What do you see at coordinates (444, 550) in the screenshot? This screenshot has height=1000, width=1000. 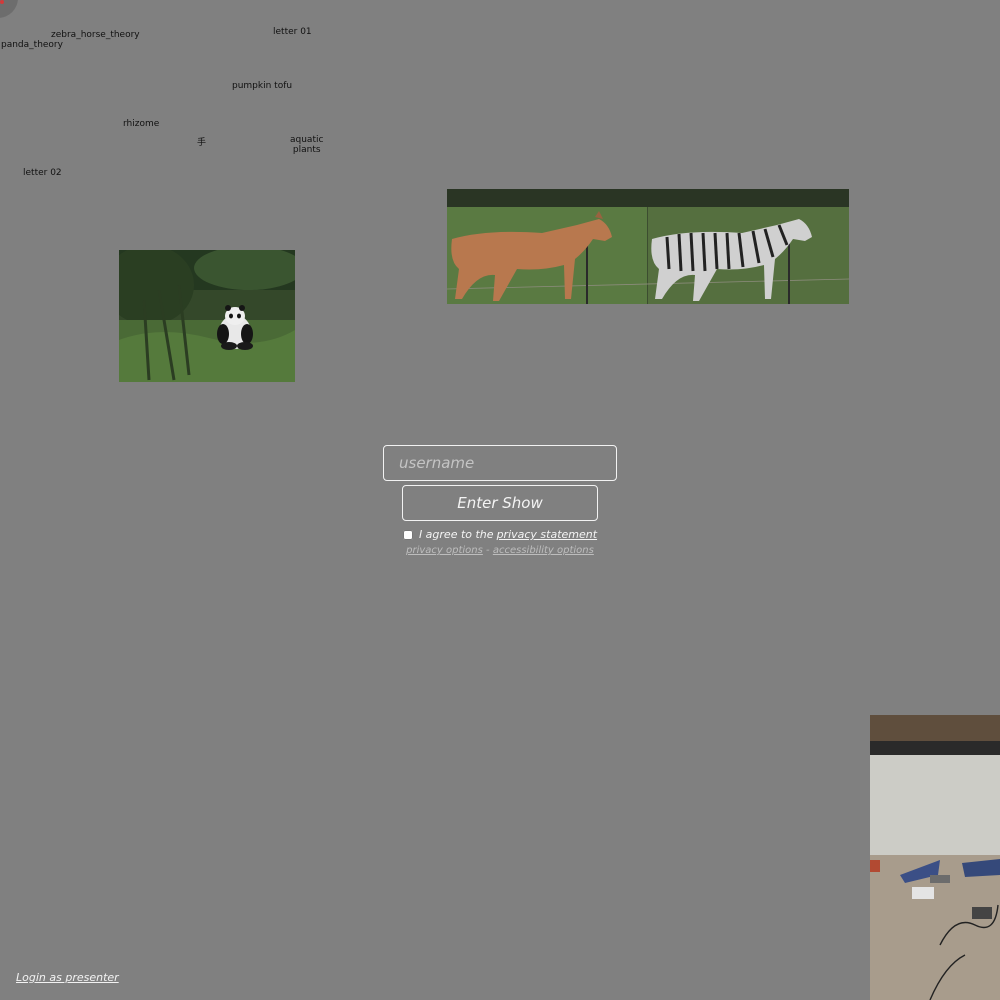 I see `privacy-options-link: privacy options` at bounding box center [444, 550].